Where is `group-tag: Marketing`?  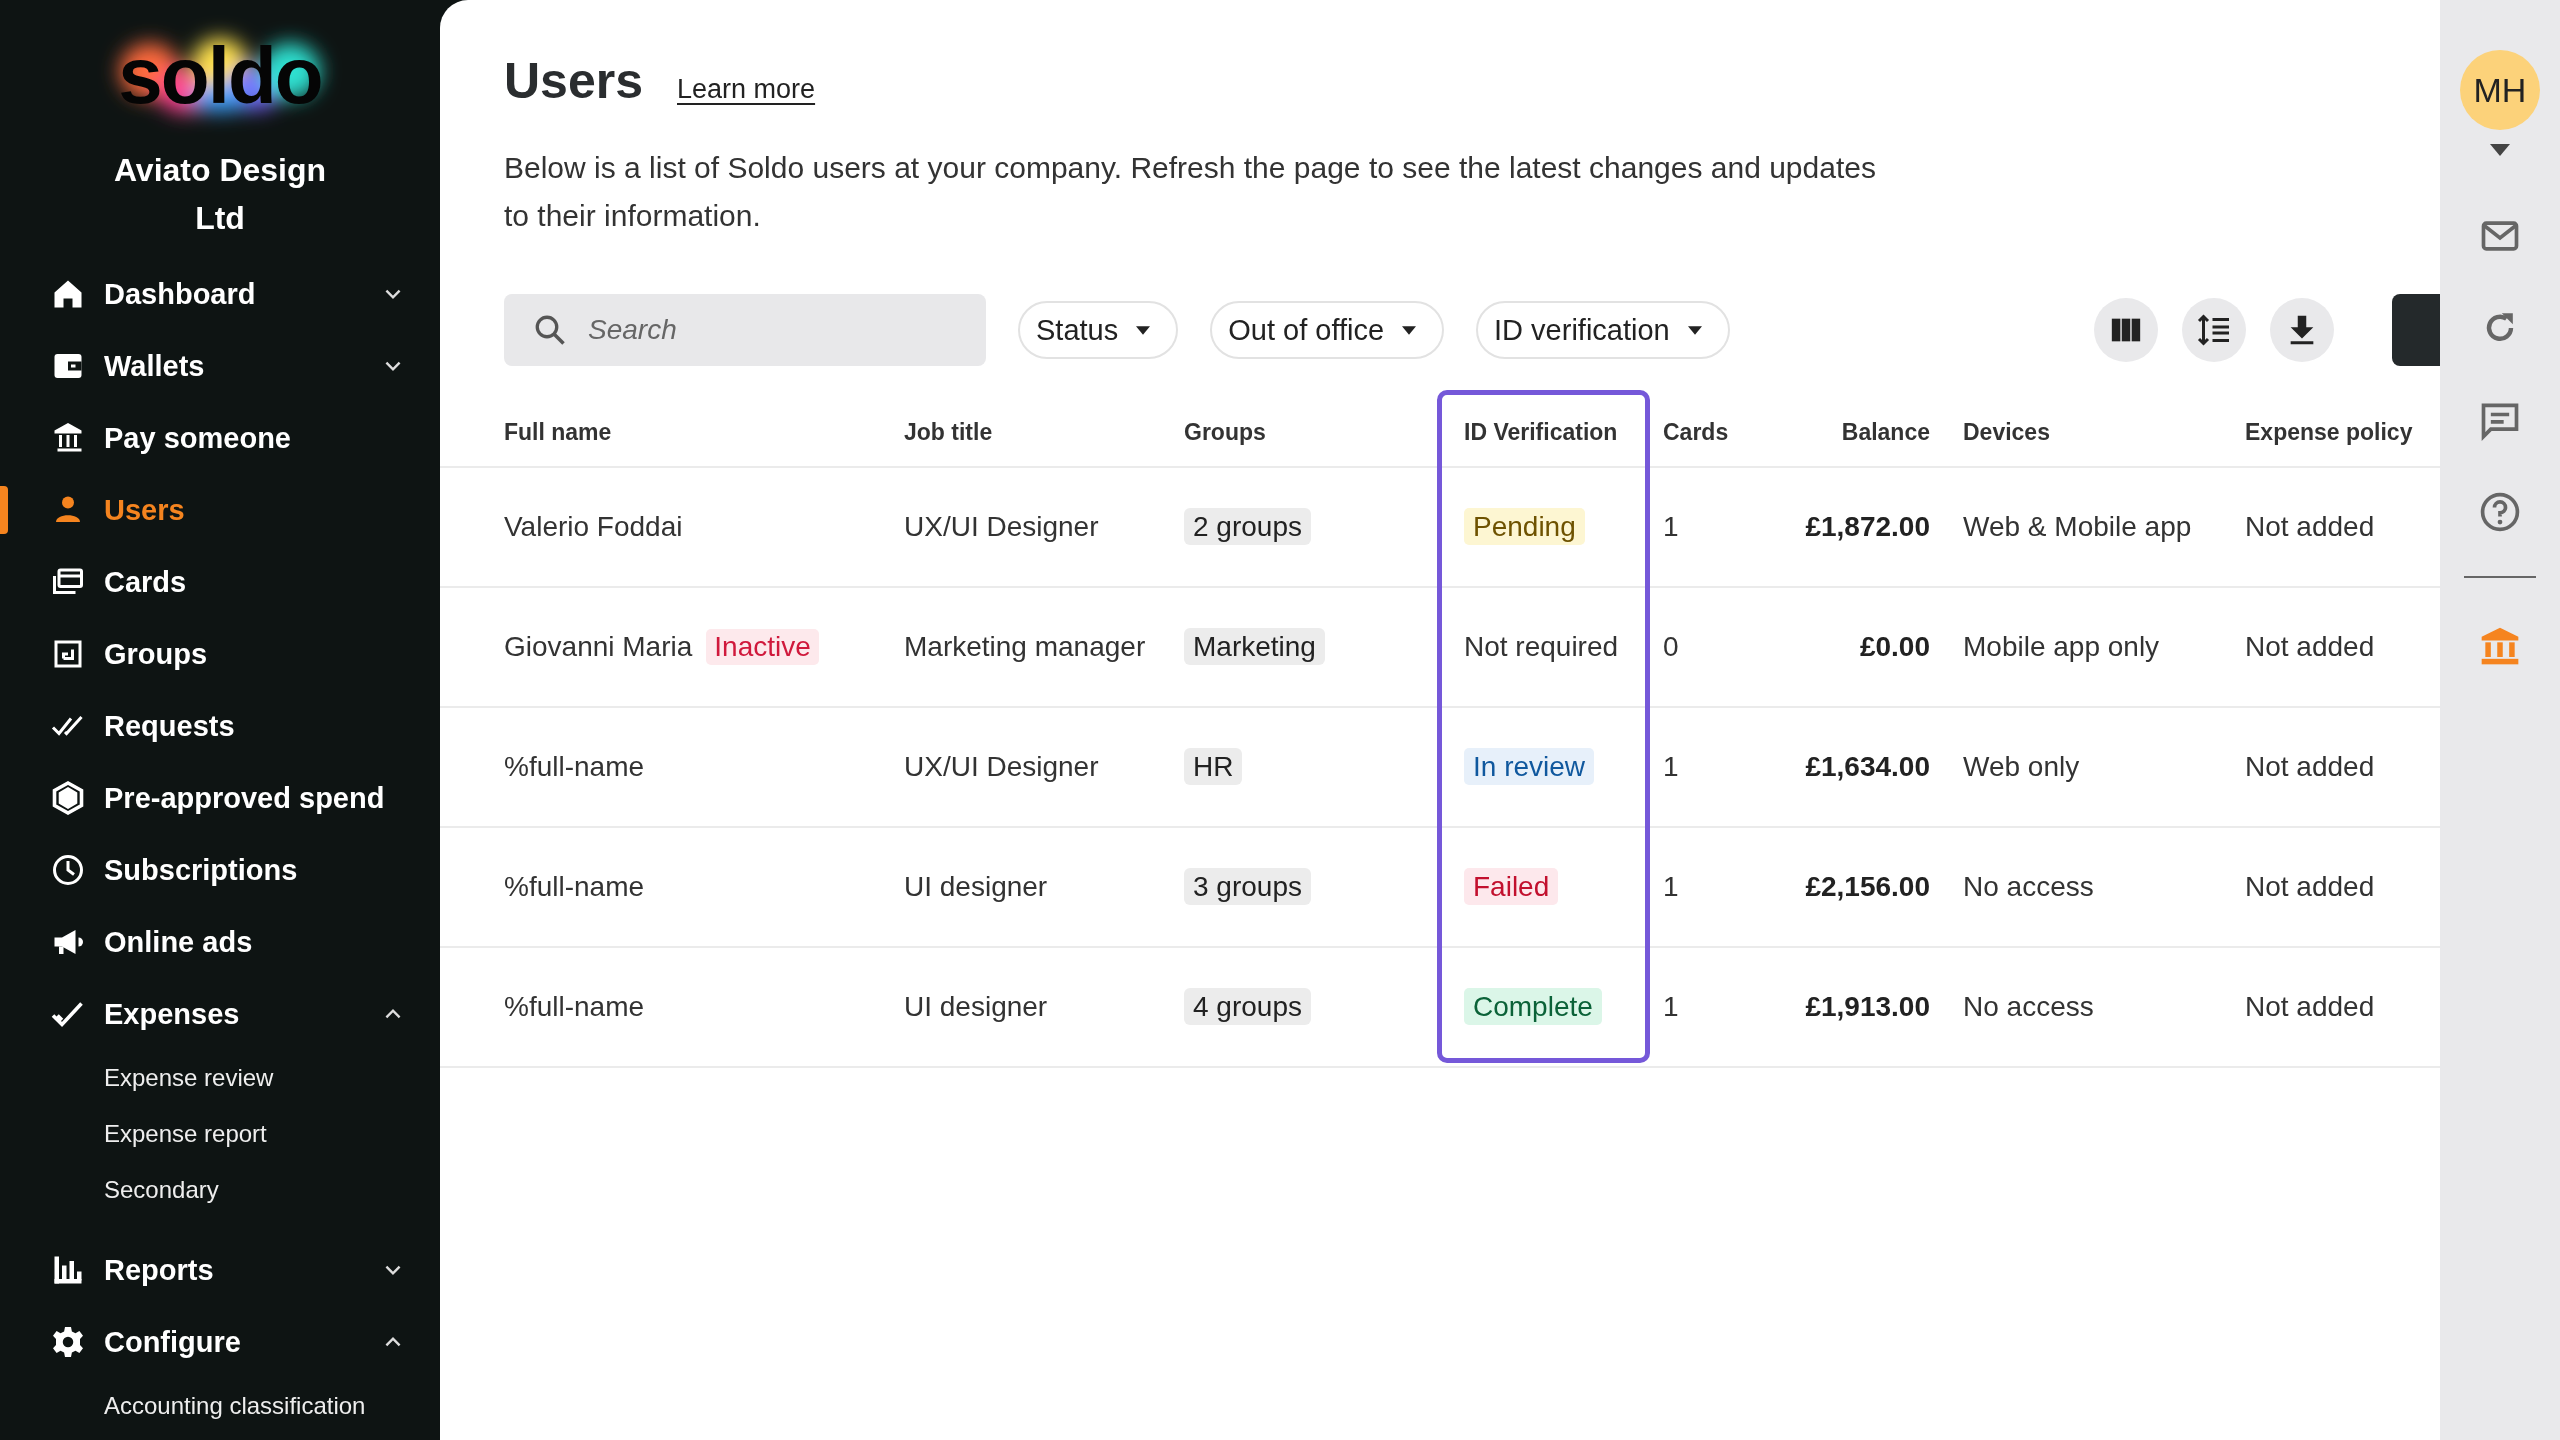
group-tag: Marketing is located at coordinates (1254, 646).